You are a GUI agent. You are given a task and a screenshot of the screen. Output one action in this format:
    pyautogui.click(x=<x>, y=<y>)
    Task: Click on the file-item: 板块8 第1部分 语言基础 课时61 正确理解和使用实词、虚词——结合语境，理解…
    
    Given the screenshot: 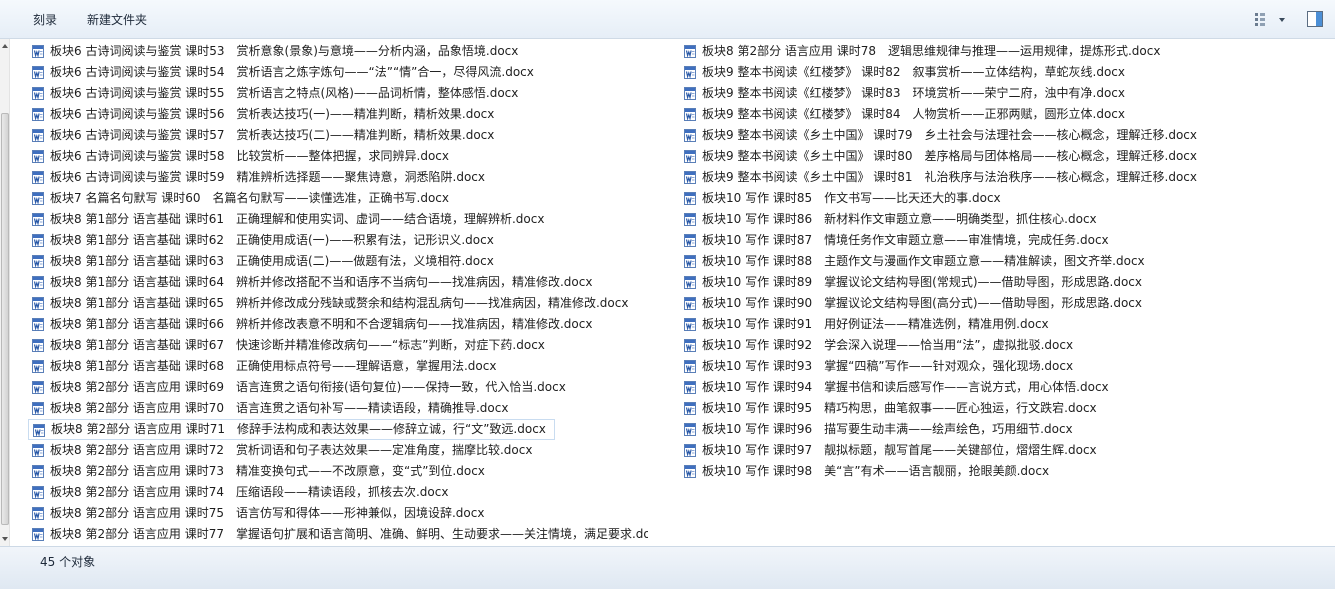 What is the action you would take?
    pyautogui.click(x=338, y=219)
    